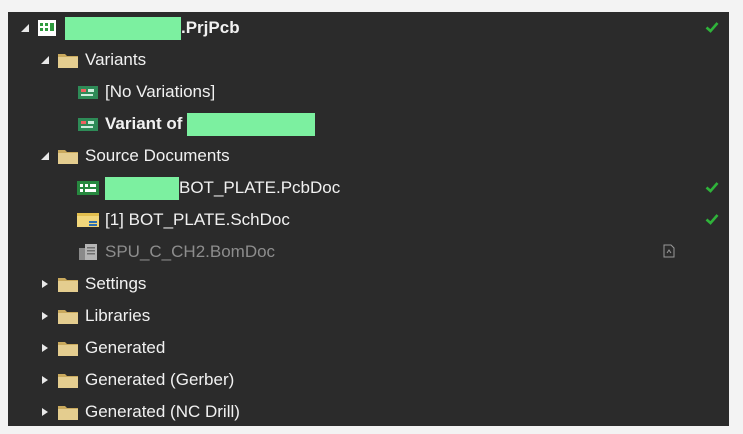  What do you see at coordinates (160, 379) in the screenshot?
I see `tree-label-generated-gerber: Generated (Gerber)` at bounding box center [160, 379].